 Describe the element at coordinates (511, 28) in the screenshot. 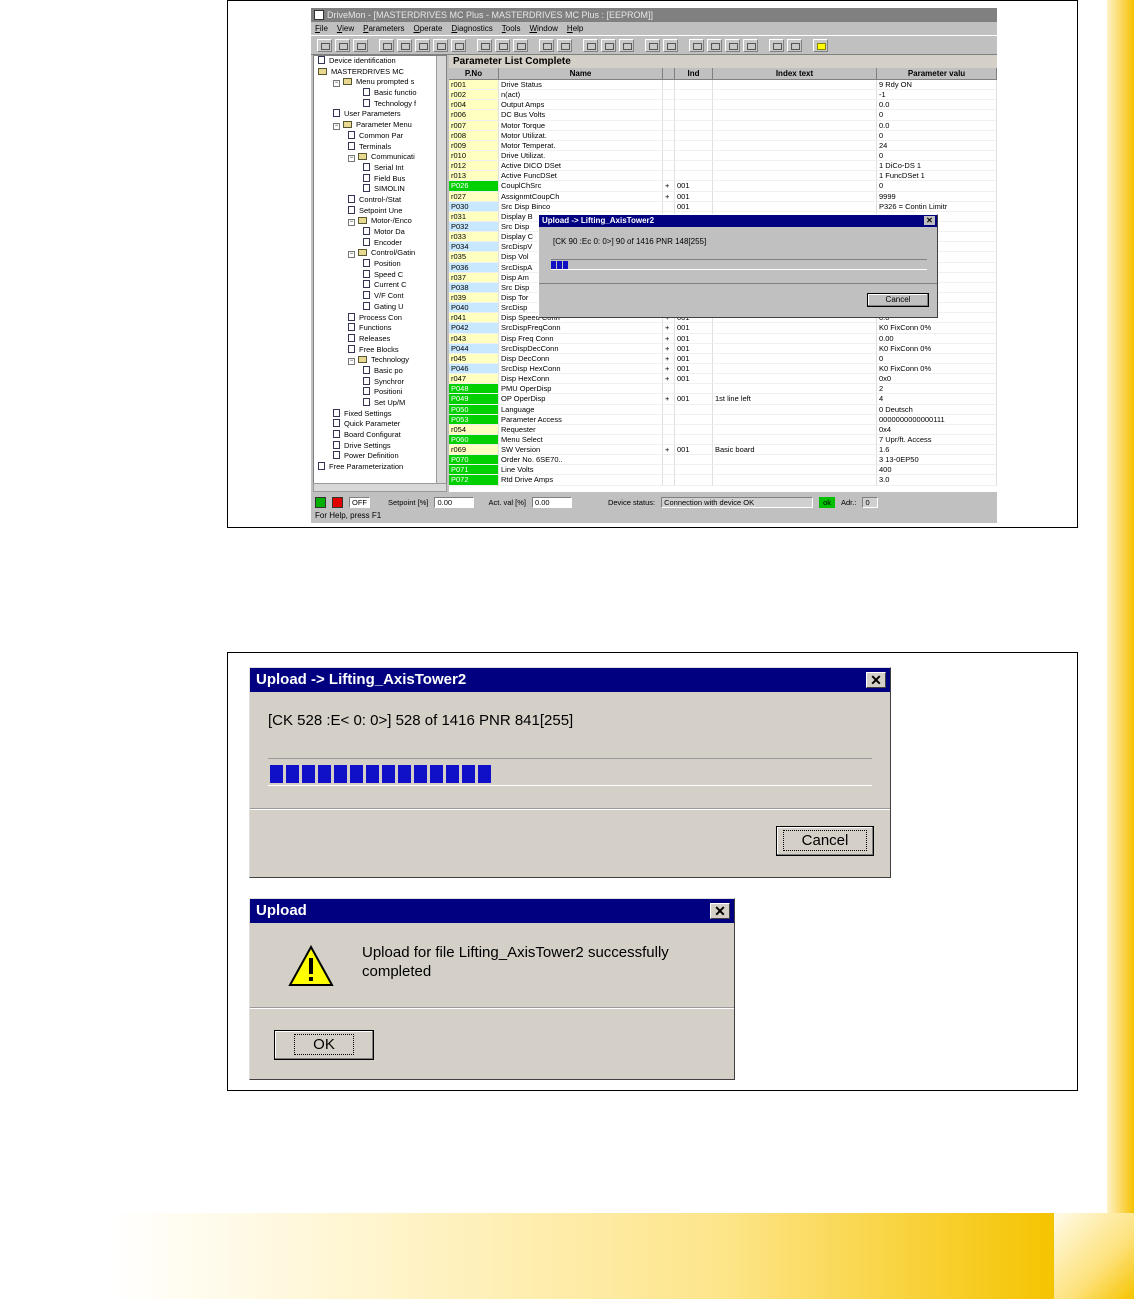

I see `menu-tools: Tools` at that location.